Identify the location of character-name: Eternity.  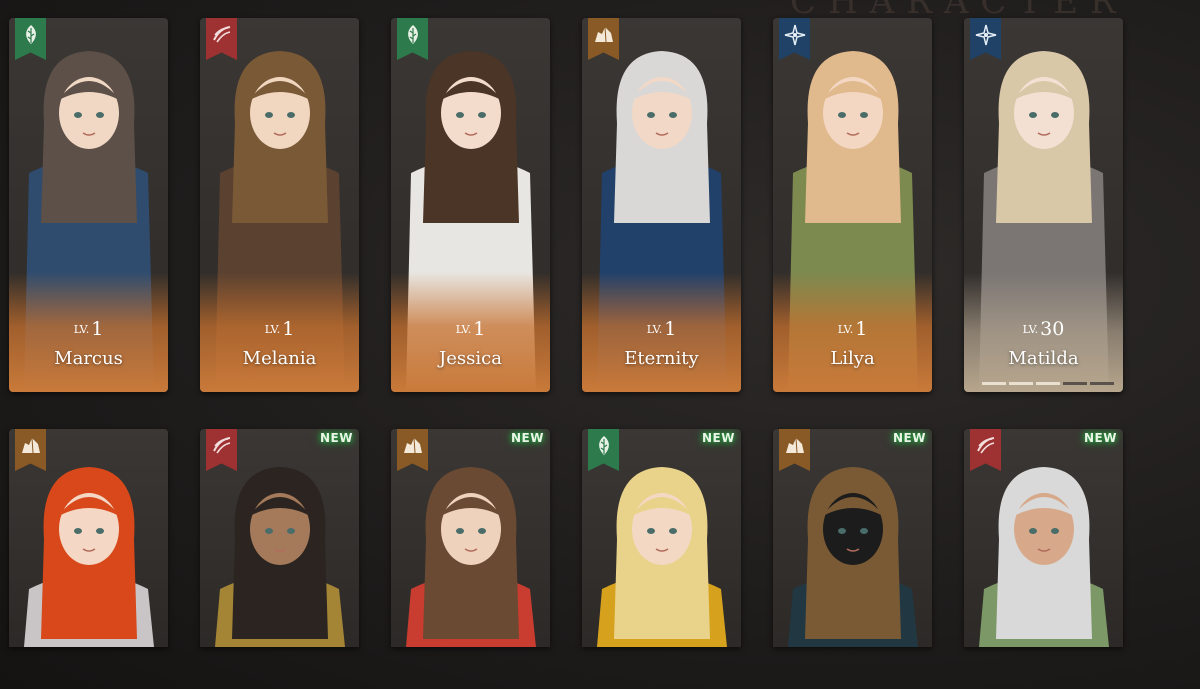
(661, 358).